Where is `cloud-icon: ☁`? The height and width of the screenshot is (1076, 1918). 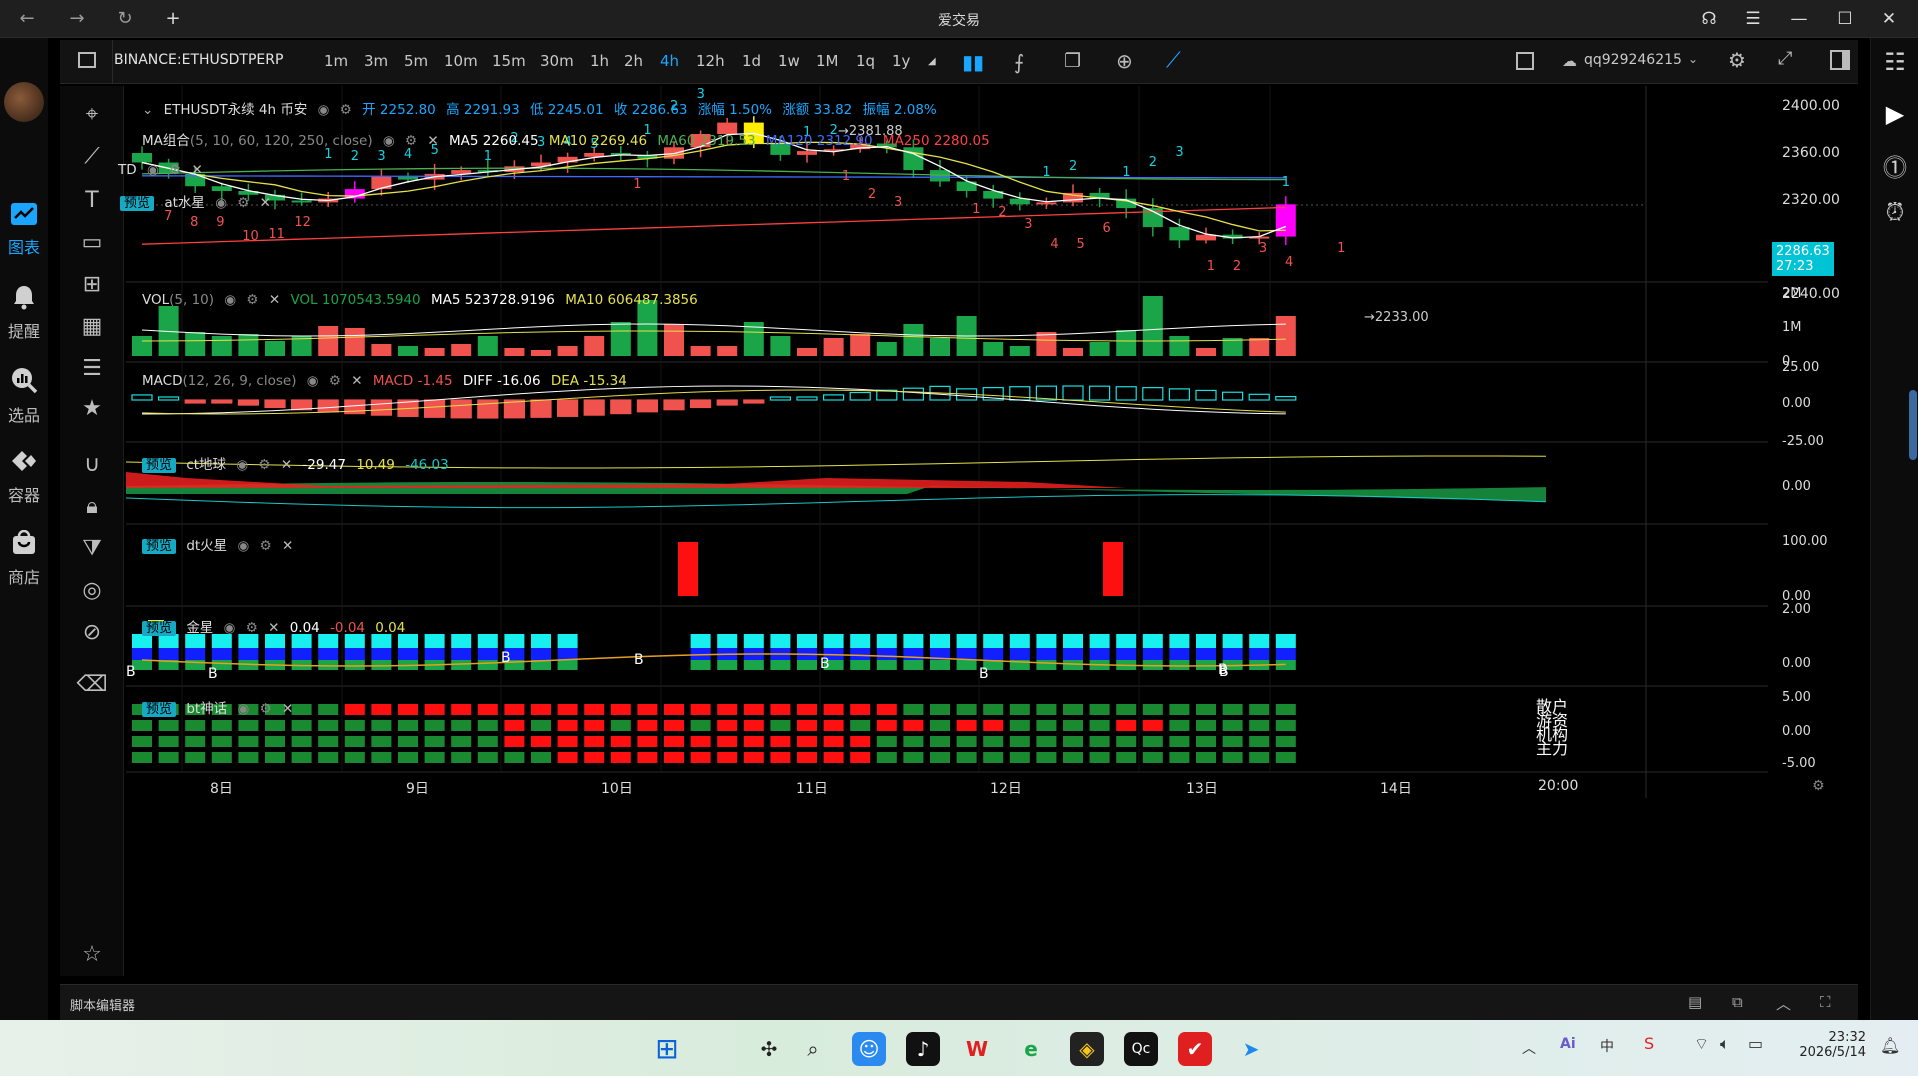 cloud-icon: ☁ is located at coordinates (1569, 61).